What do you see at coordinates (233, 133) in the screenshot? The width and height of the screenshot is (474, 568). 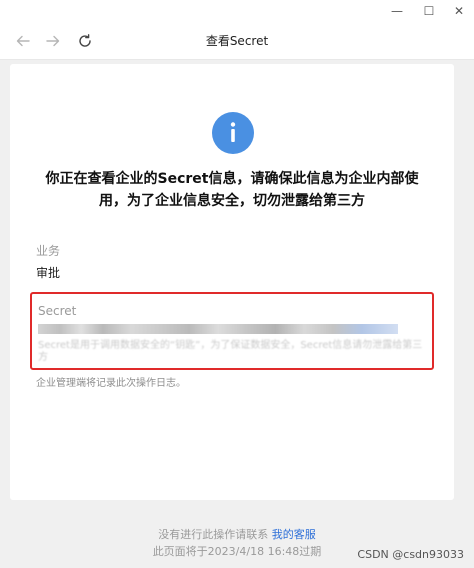 I see `info-icon` at bounding box center [233, 133].